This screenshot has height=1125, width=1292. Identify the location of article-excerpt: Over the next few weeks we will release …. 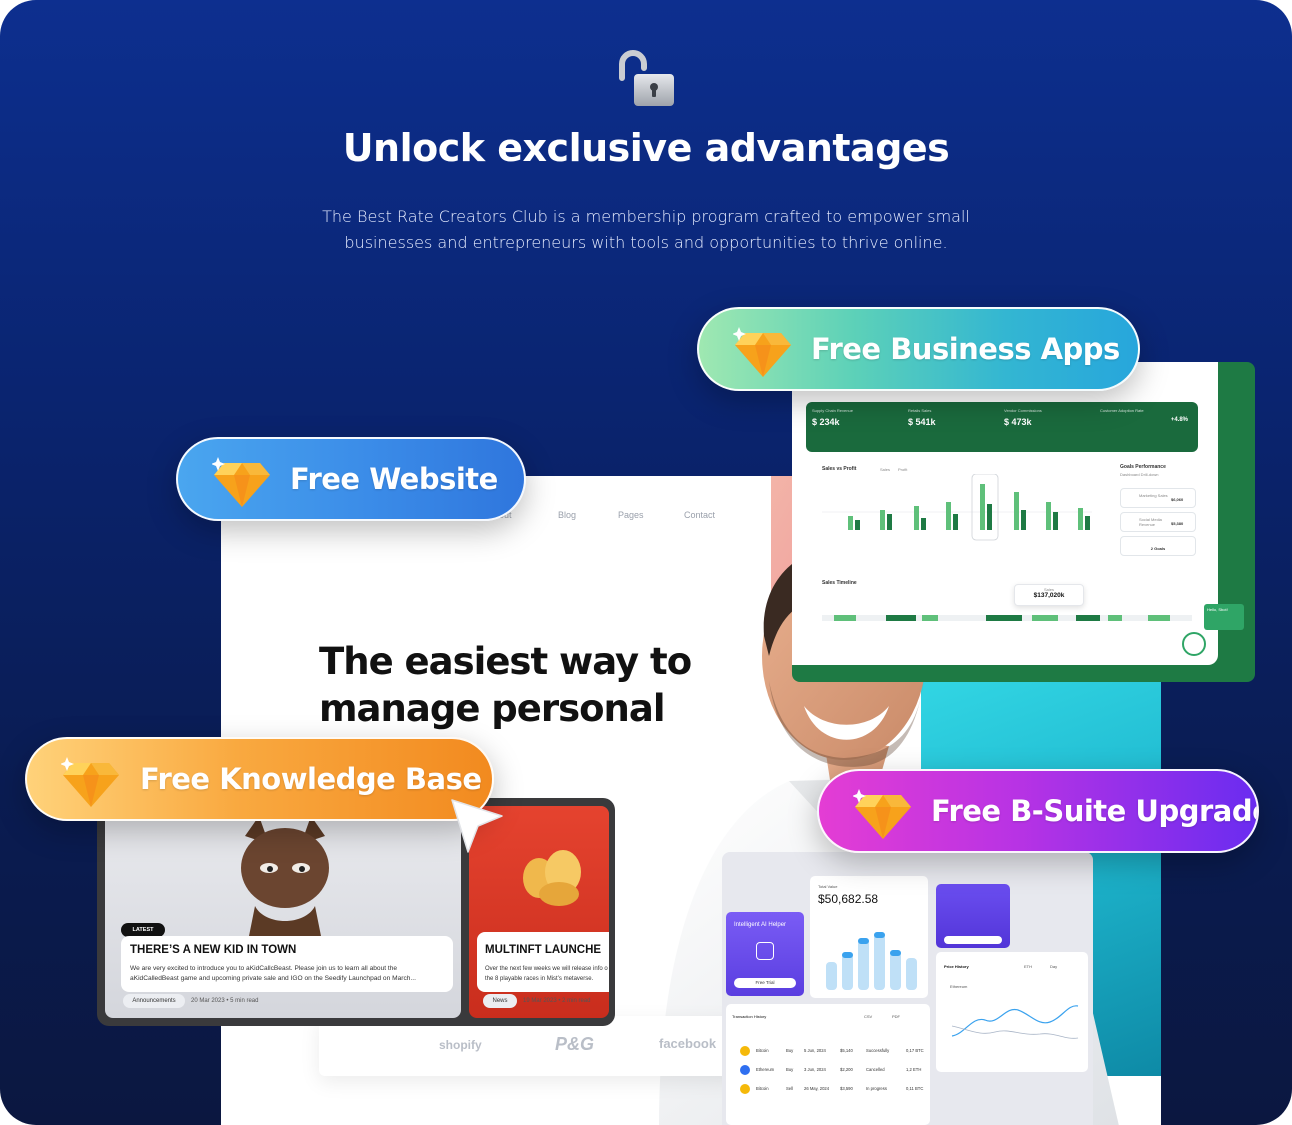
(547, 974).